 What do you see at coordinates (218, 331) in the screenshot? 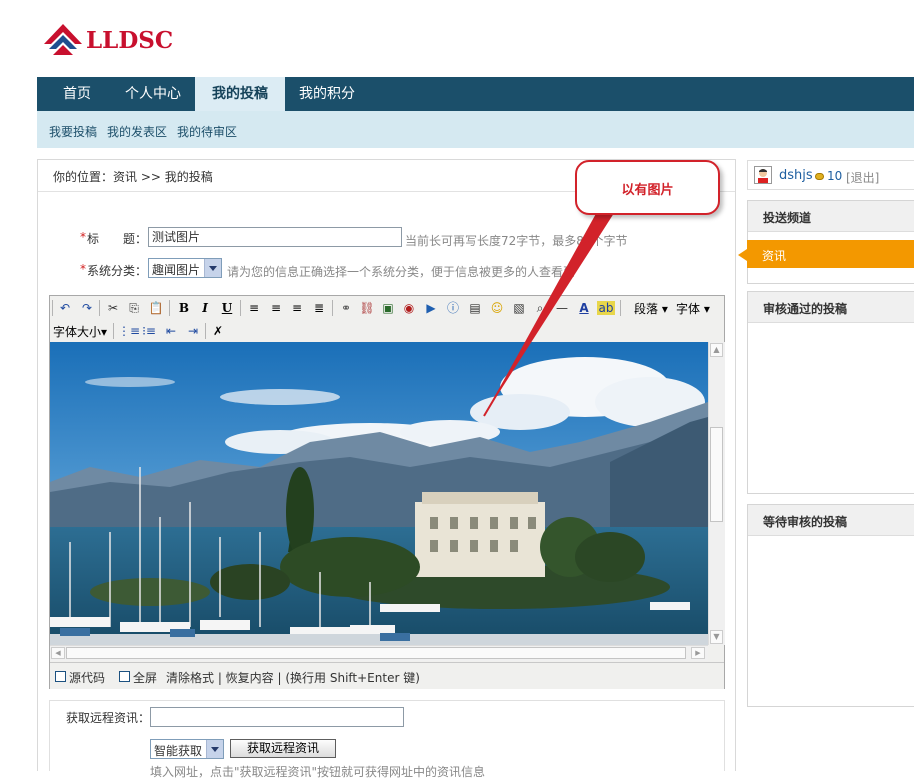
I see `clear-format-icon: ✗` at bounding box center [218, 331].